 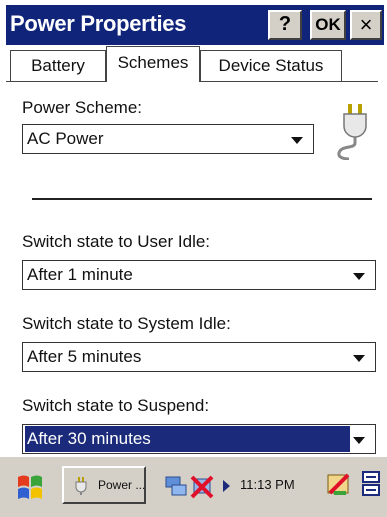 What do you see at coordinates (176, 486) in the screenshot?
I see `network-icon` at bounding box center [176, 486].